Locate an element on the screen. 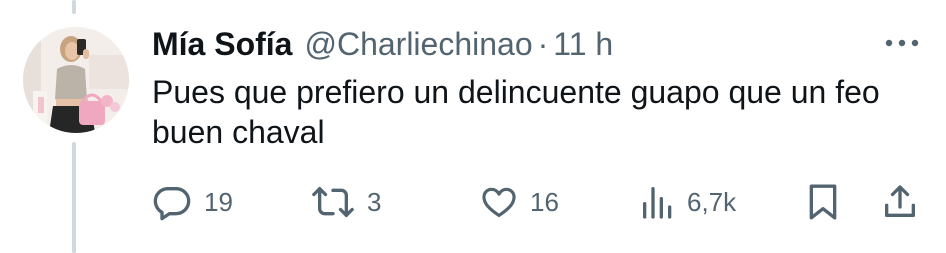 The height and width of the screenshot is (253, 946). bookmark-icon is located at coordinates (823, 202).